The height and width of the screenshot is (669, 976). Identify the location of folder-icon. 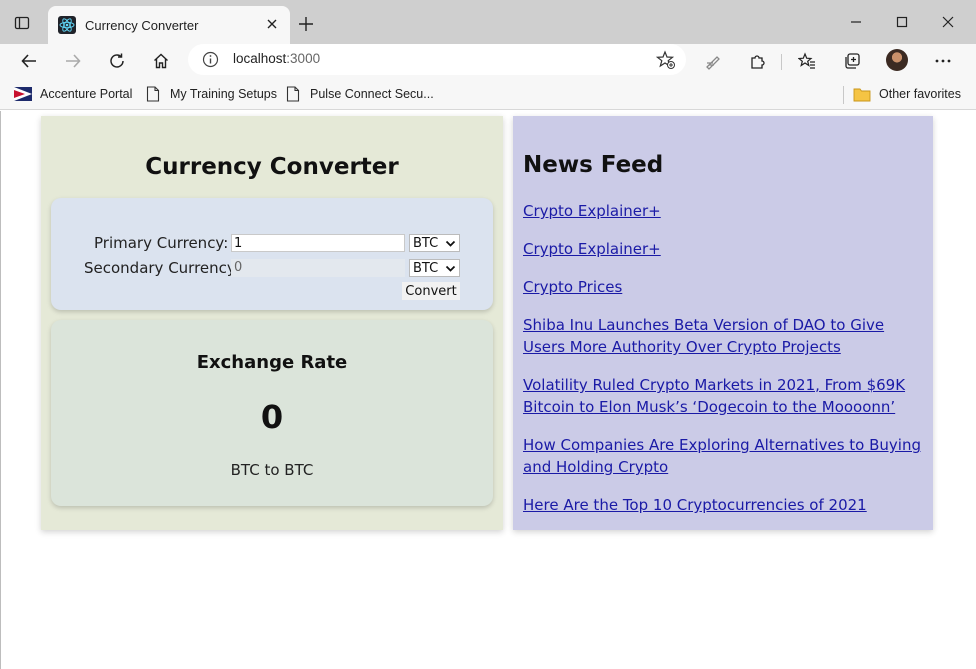
(862, 94).